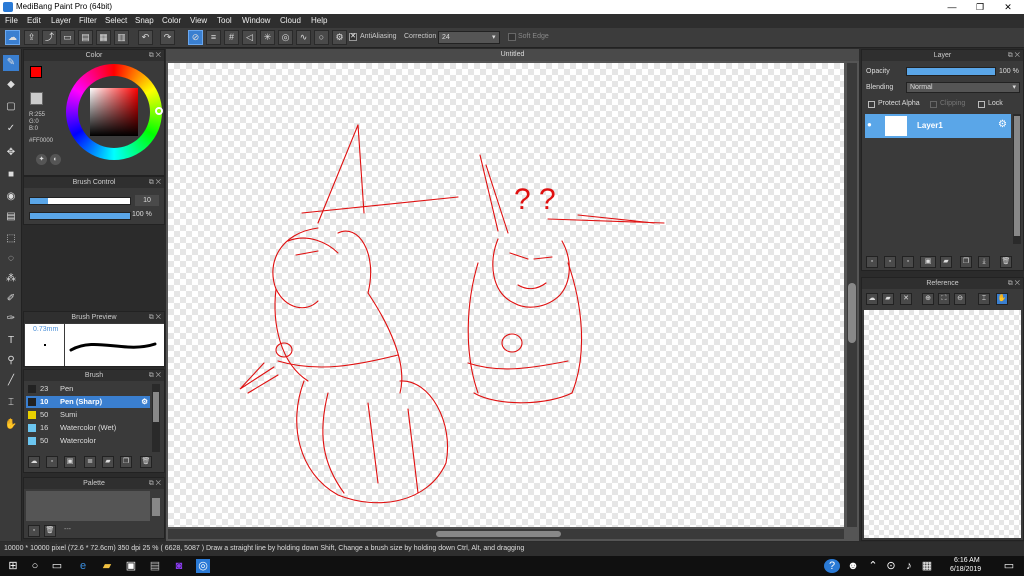  I want to click on menu-tool: Tool, so click(224, 20).